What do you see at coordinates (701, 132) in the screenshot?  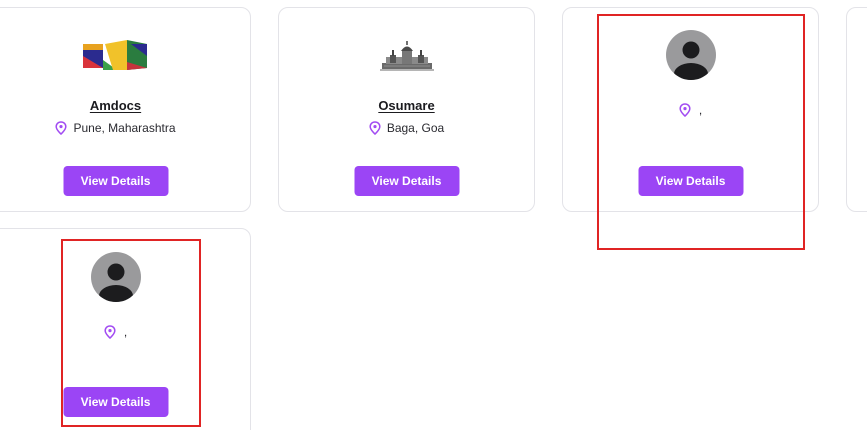 I see `highlight-box-empty-card` at bounding box center [701, 132].